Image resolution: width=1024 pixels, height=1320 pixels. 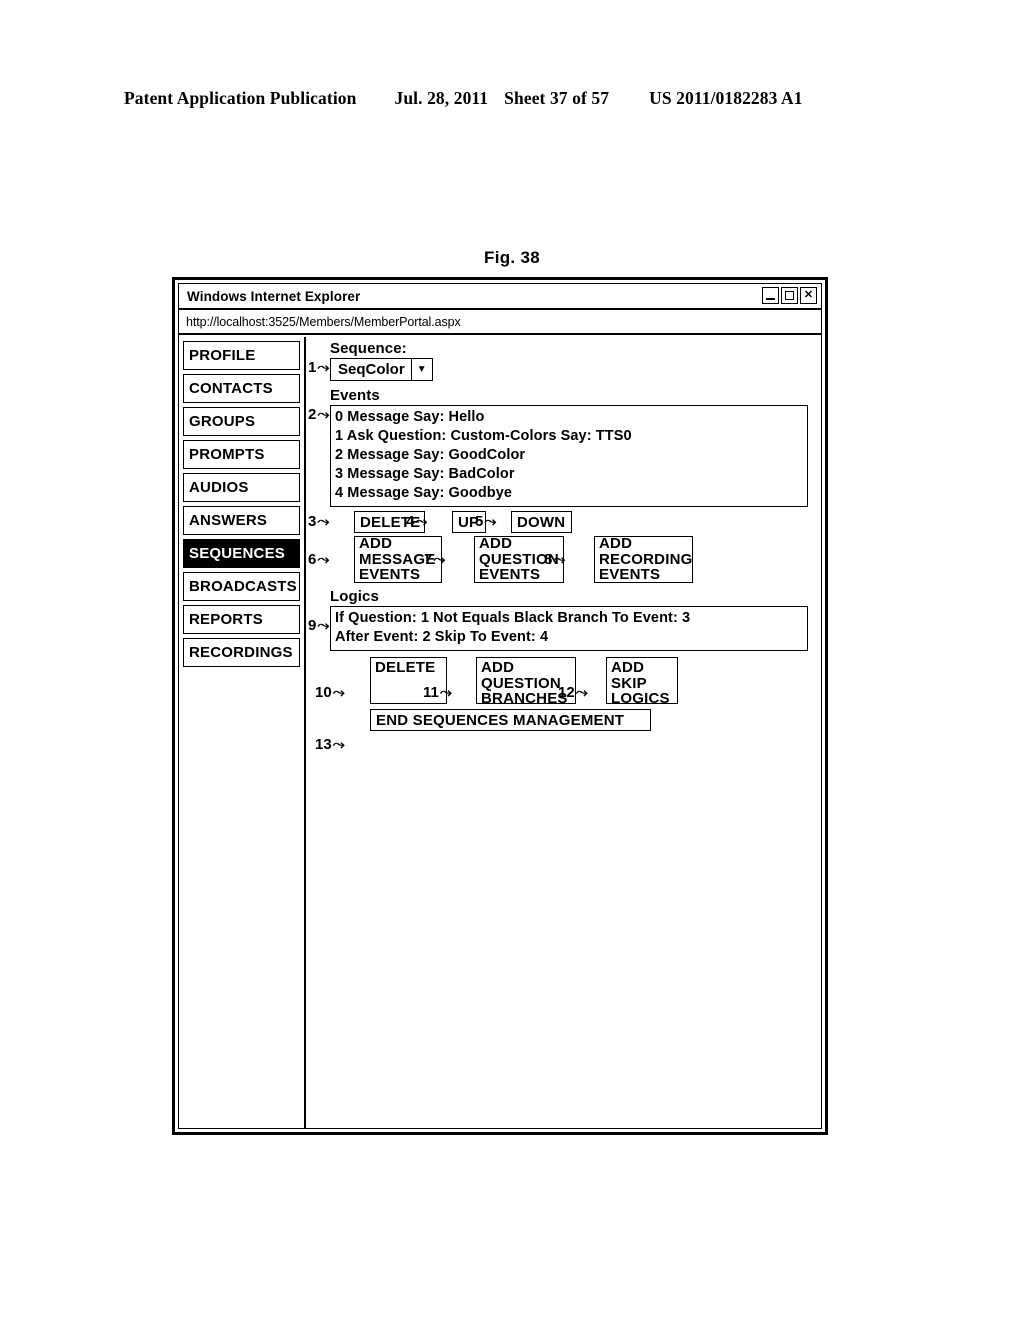 I want to click on list-item: 0 Message Say: Hello, so click(x=569, y=417).